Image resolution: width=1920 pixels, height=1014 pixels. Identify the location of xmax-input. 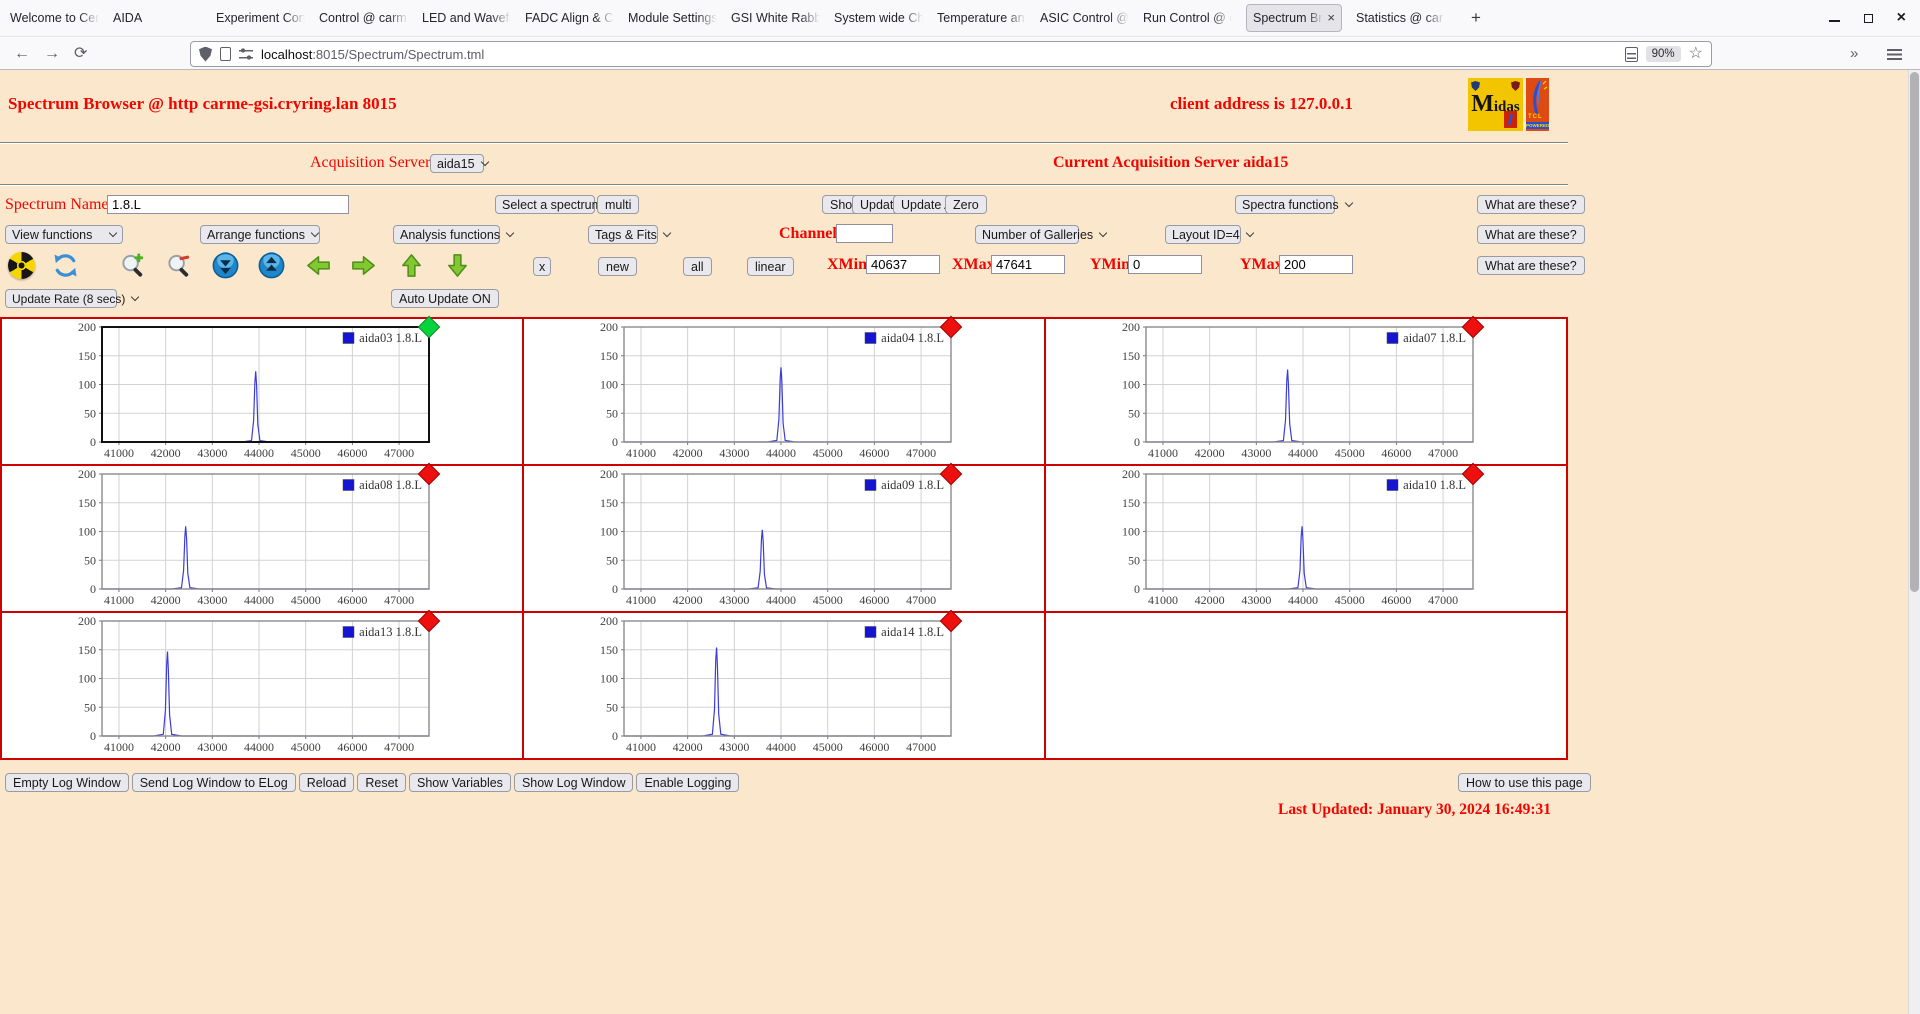
(1028, 264).